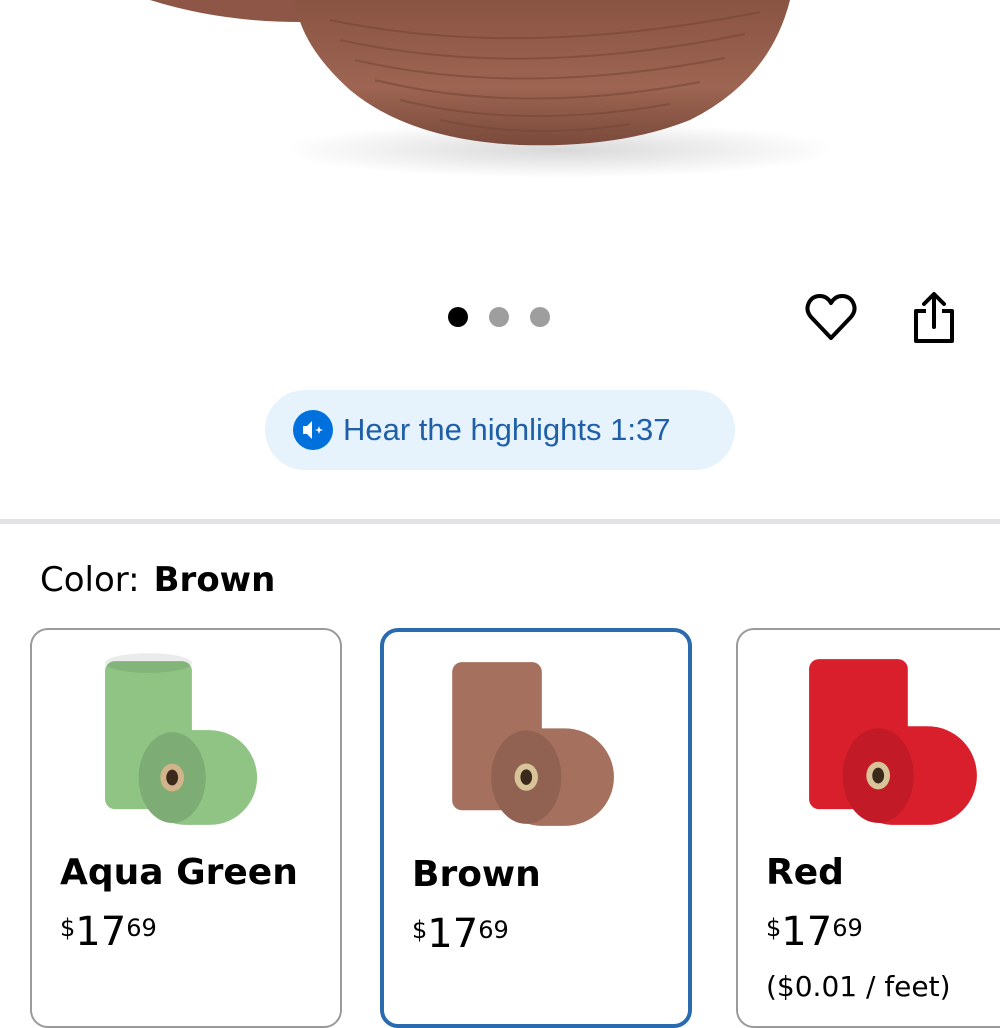  Describe the element at coordinates (500, 521) in the screenshot. I see `section-divider` at that location.